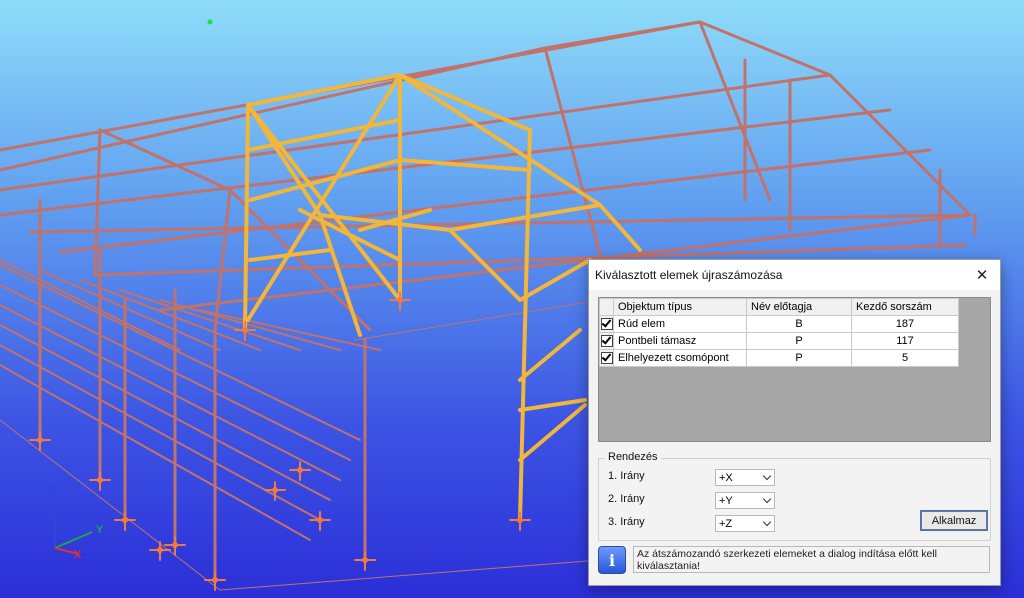  Describe the element at coordinates (626, 476) in the screenshot. I see `direction-1-label: 1. Irány` at that location.